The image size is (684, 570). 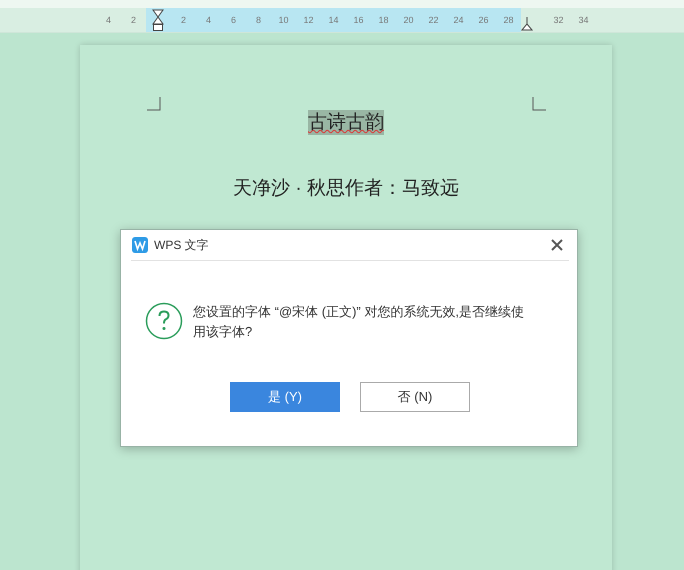 I want to click on dialog-title: WPS 文字, so click(x=181, y=245).